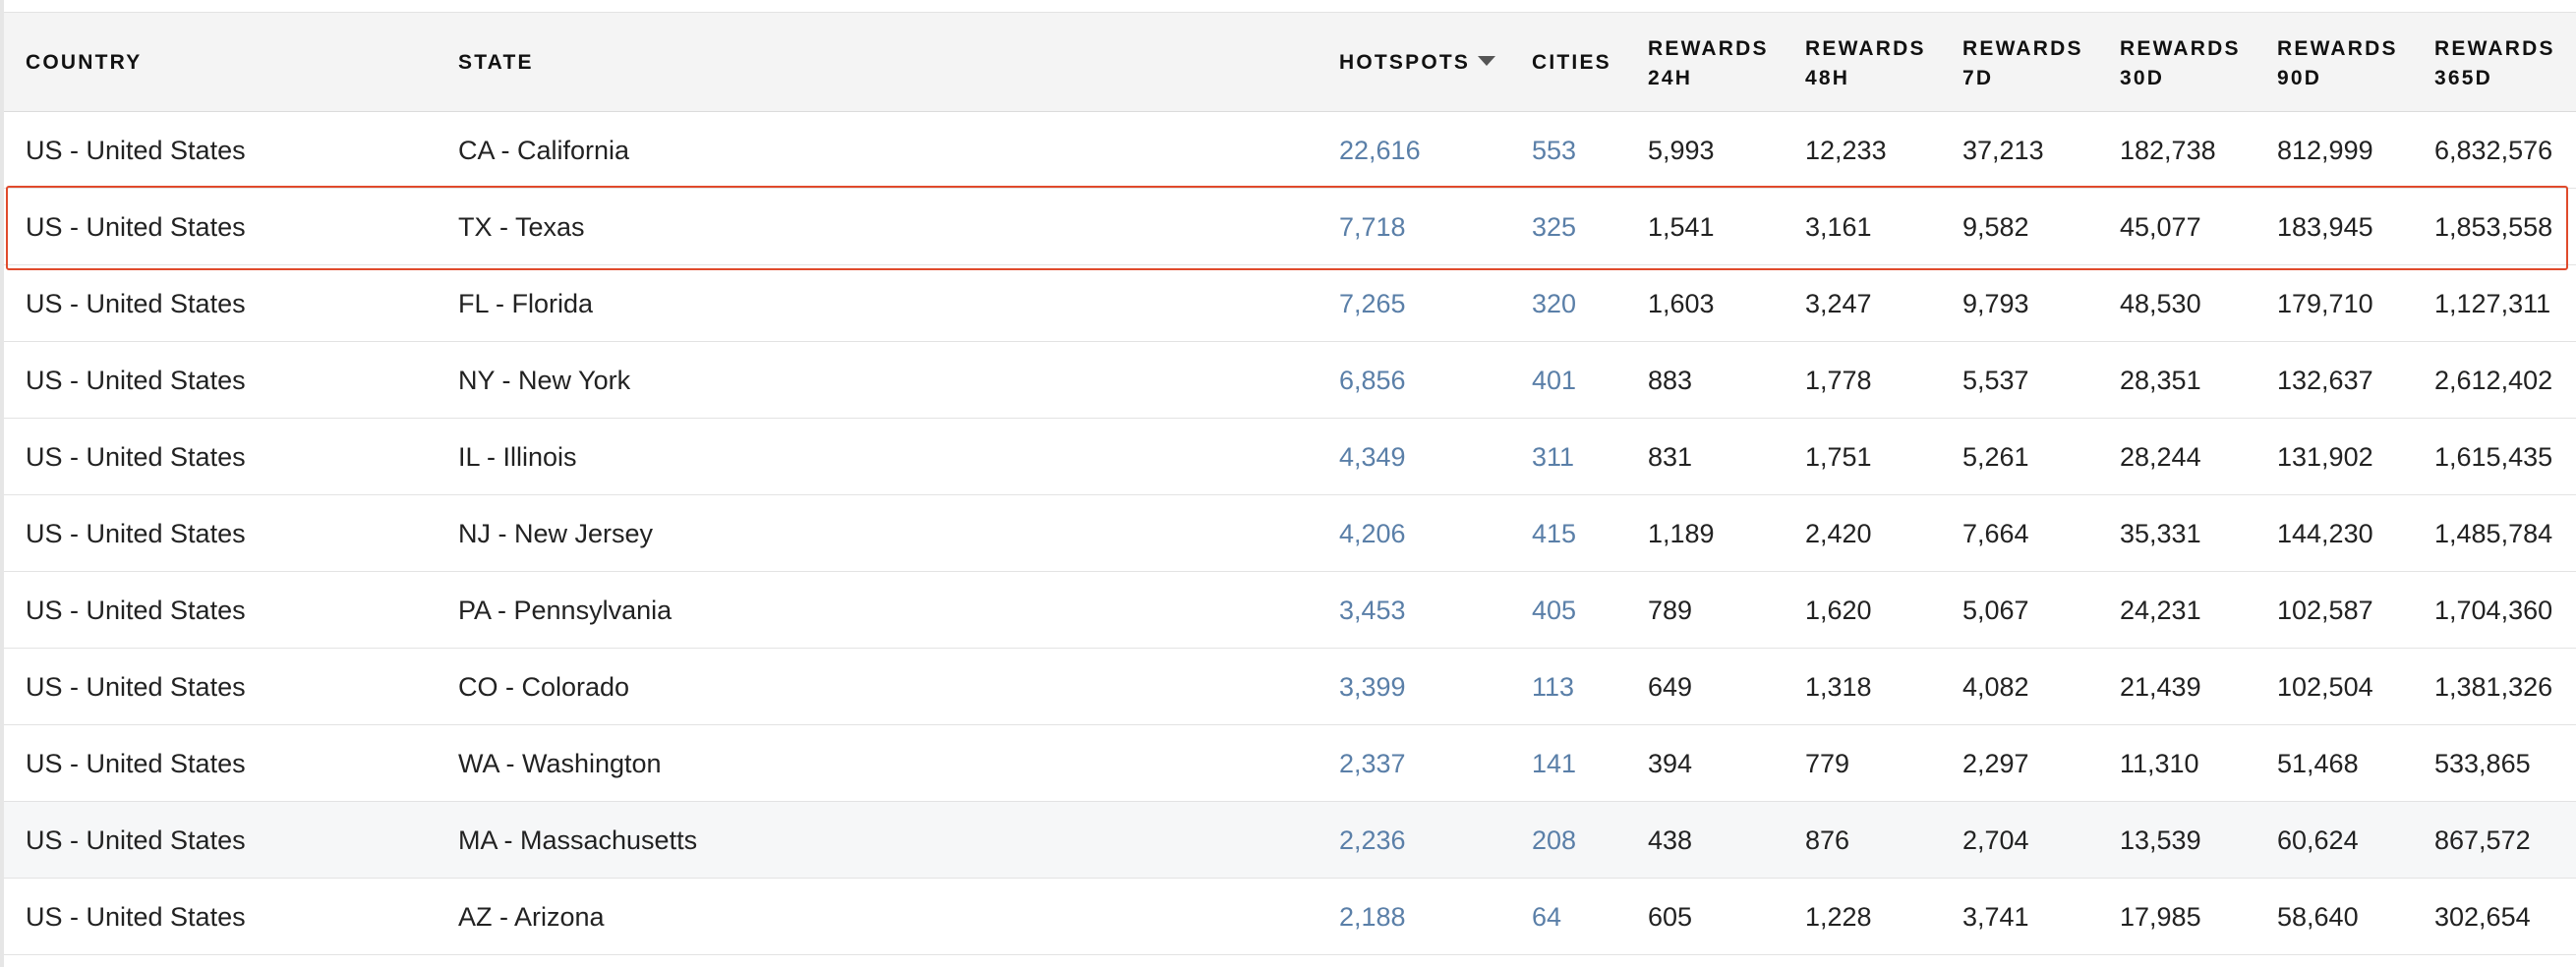 The width and height of the screenshot is (2576, 967). I want to click on cell-cities-link: 64, so click(1546, 917).